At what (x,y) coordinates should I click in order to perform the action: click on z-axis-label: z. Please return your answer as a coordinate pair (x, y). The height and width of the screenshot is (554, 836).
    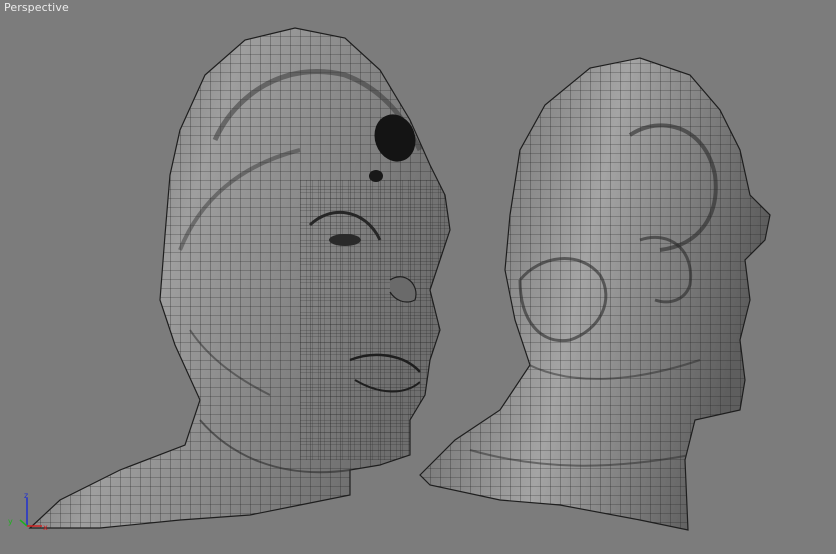
    Looking at the image, I should click on (26, 495).